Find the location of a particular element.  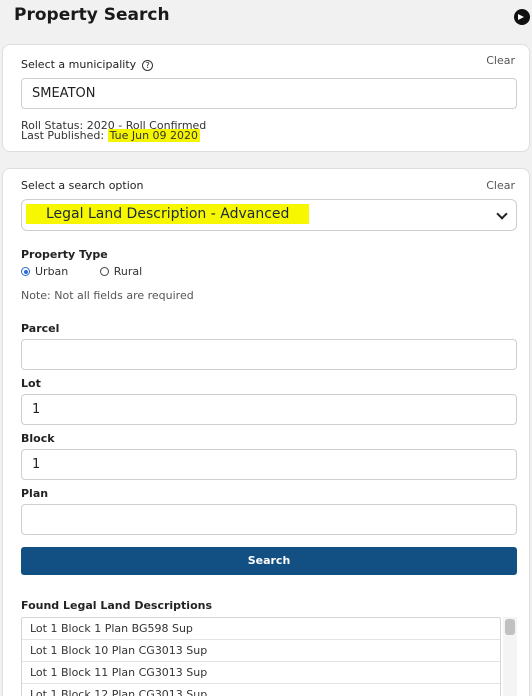

search-option-select: Legal Land Description - Advanced is located at coordinates (269, 215).